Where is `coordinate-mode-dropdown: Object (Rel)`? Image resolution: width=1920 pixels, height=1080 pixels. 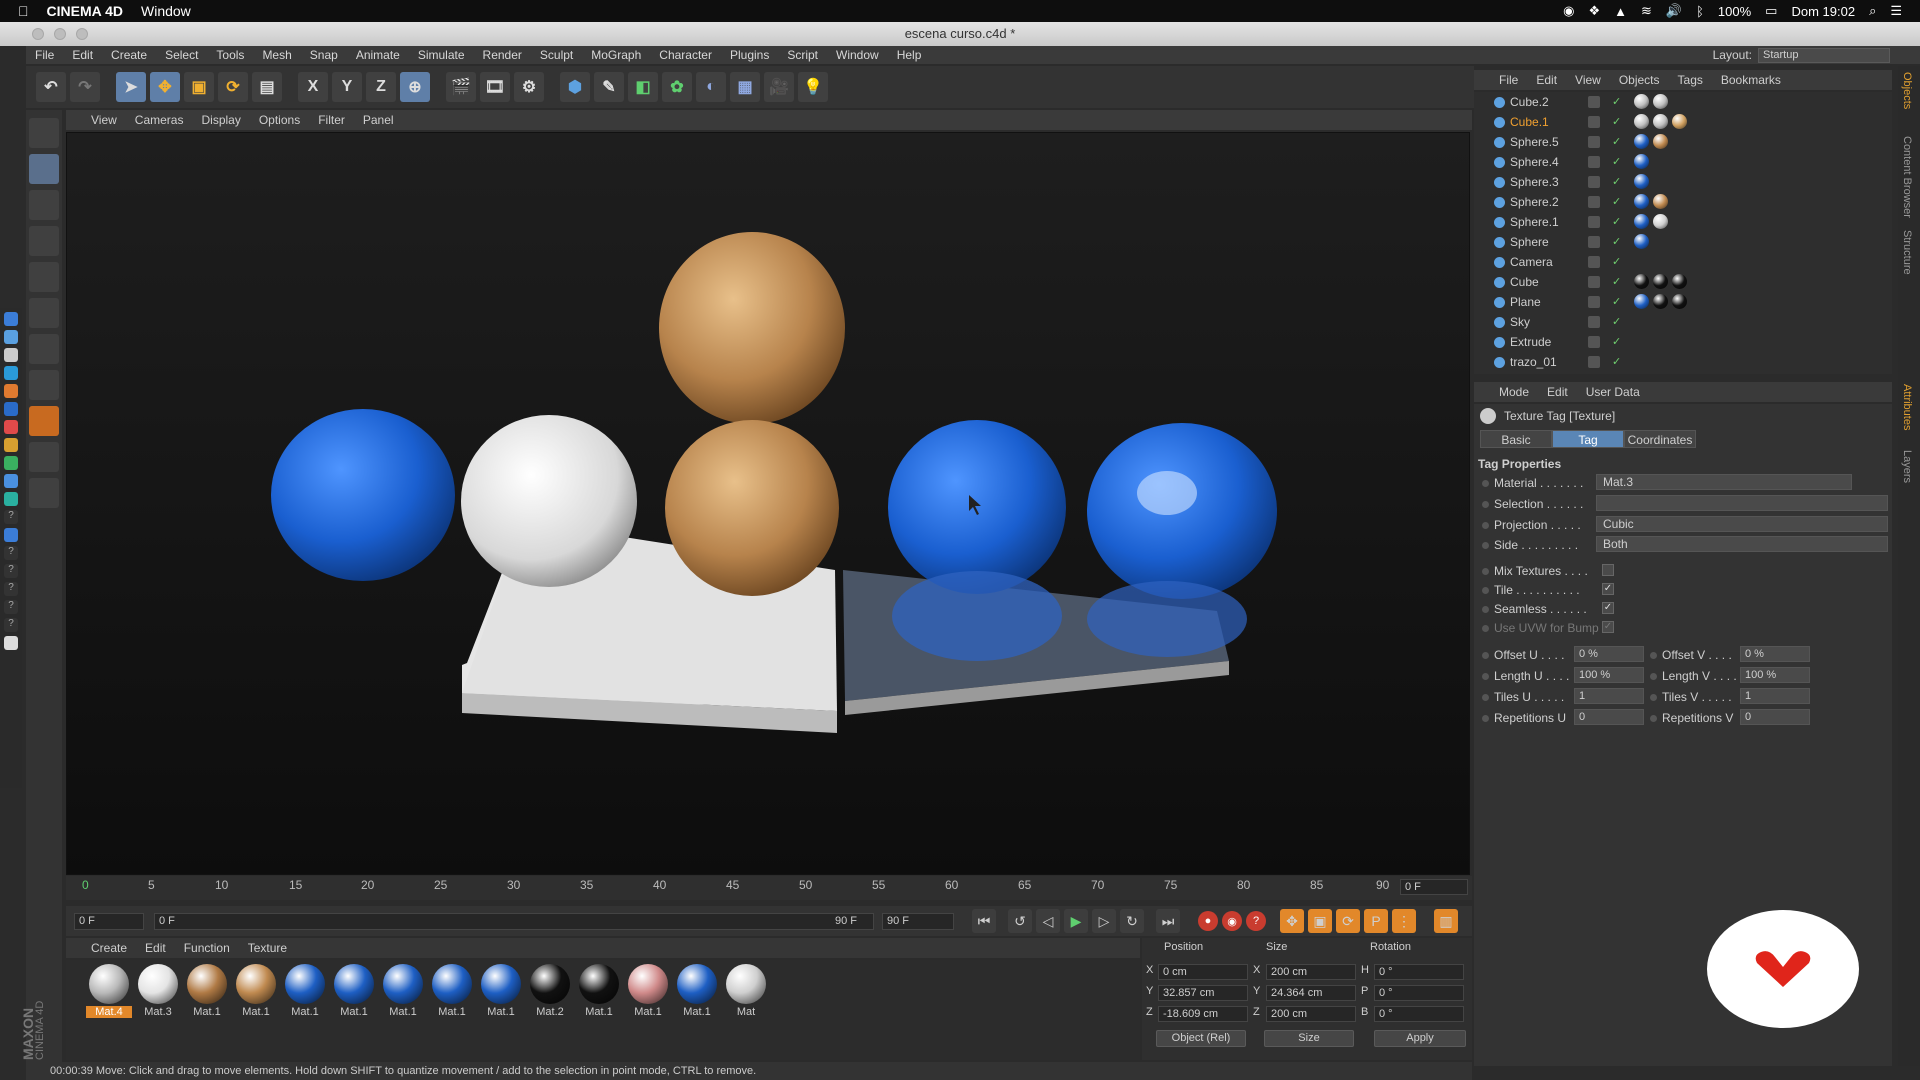 coordinate-mode-dropdown: Object (Rel) is located at coordinates (1201, 1038).